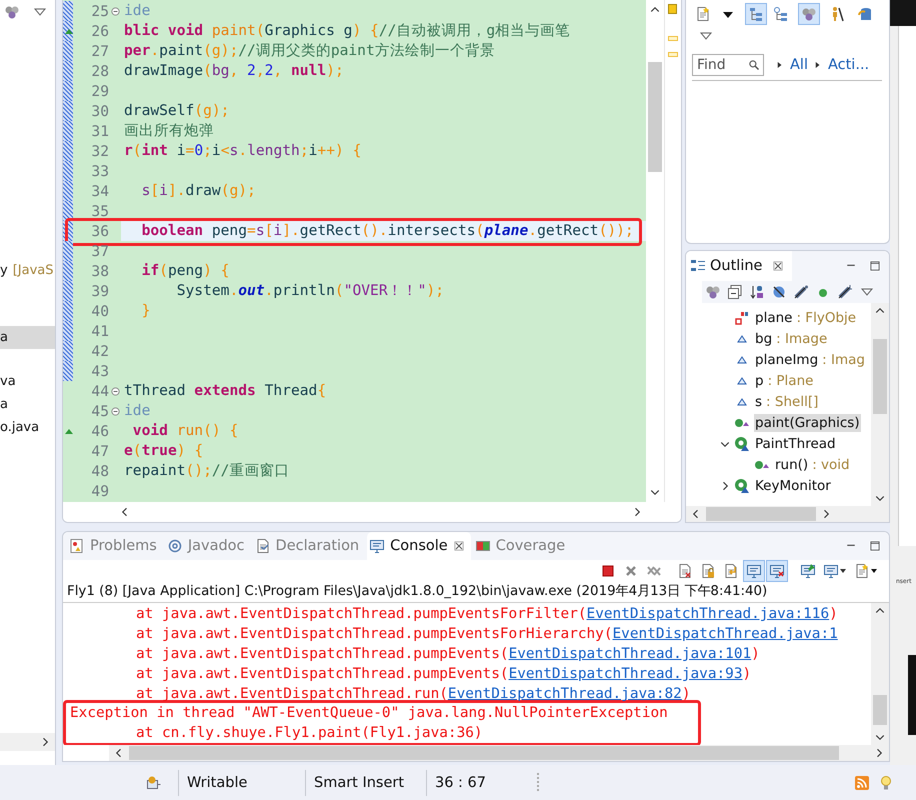  What do you see at coordinates (27, 427) in the screenshot?
I see `tree-item: o.java` at bounding box center [27, 427].